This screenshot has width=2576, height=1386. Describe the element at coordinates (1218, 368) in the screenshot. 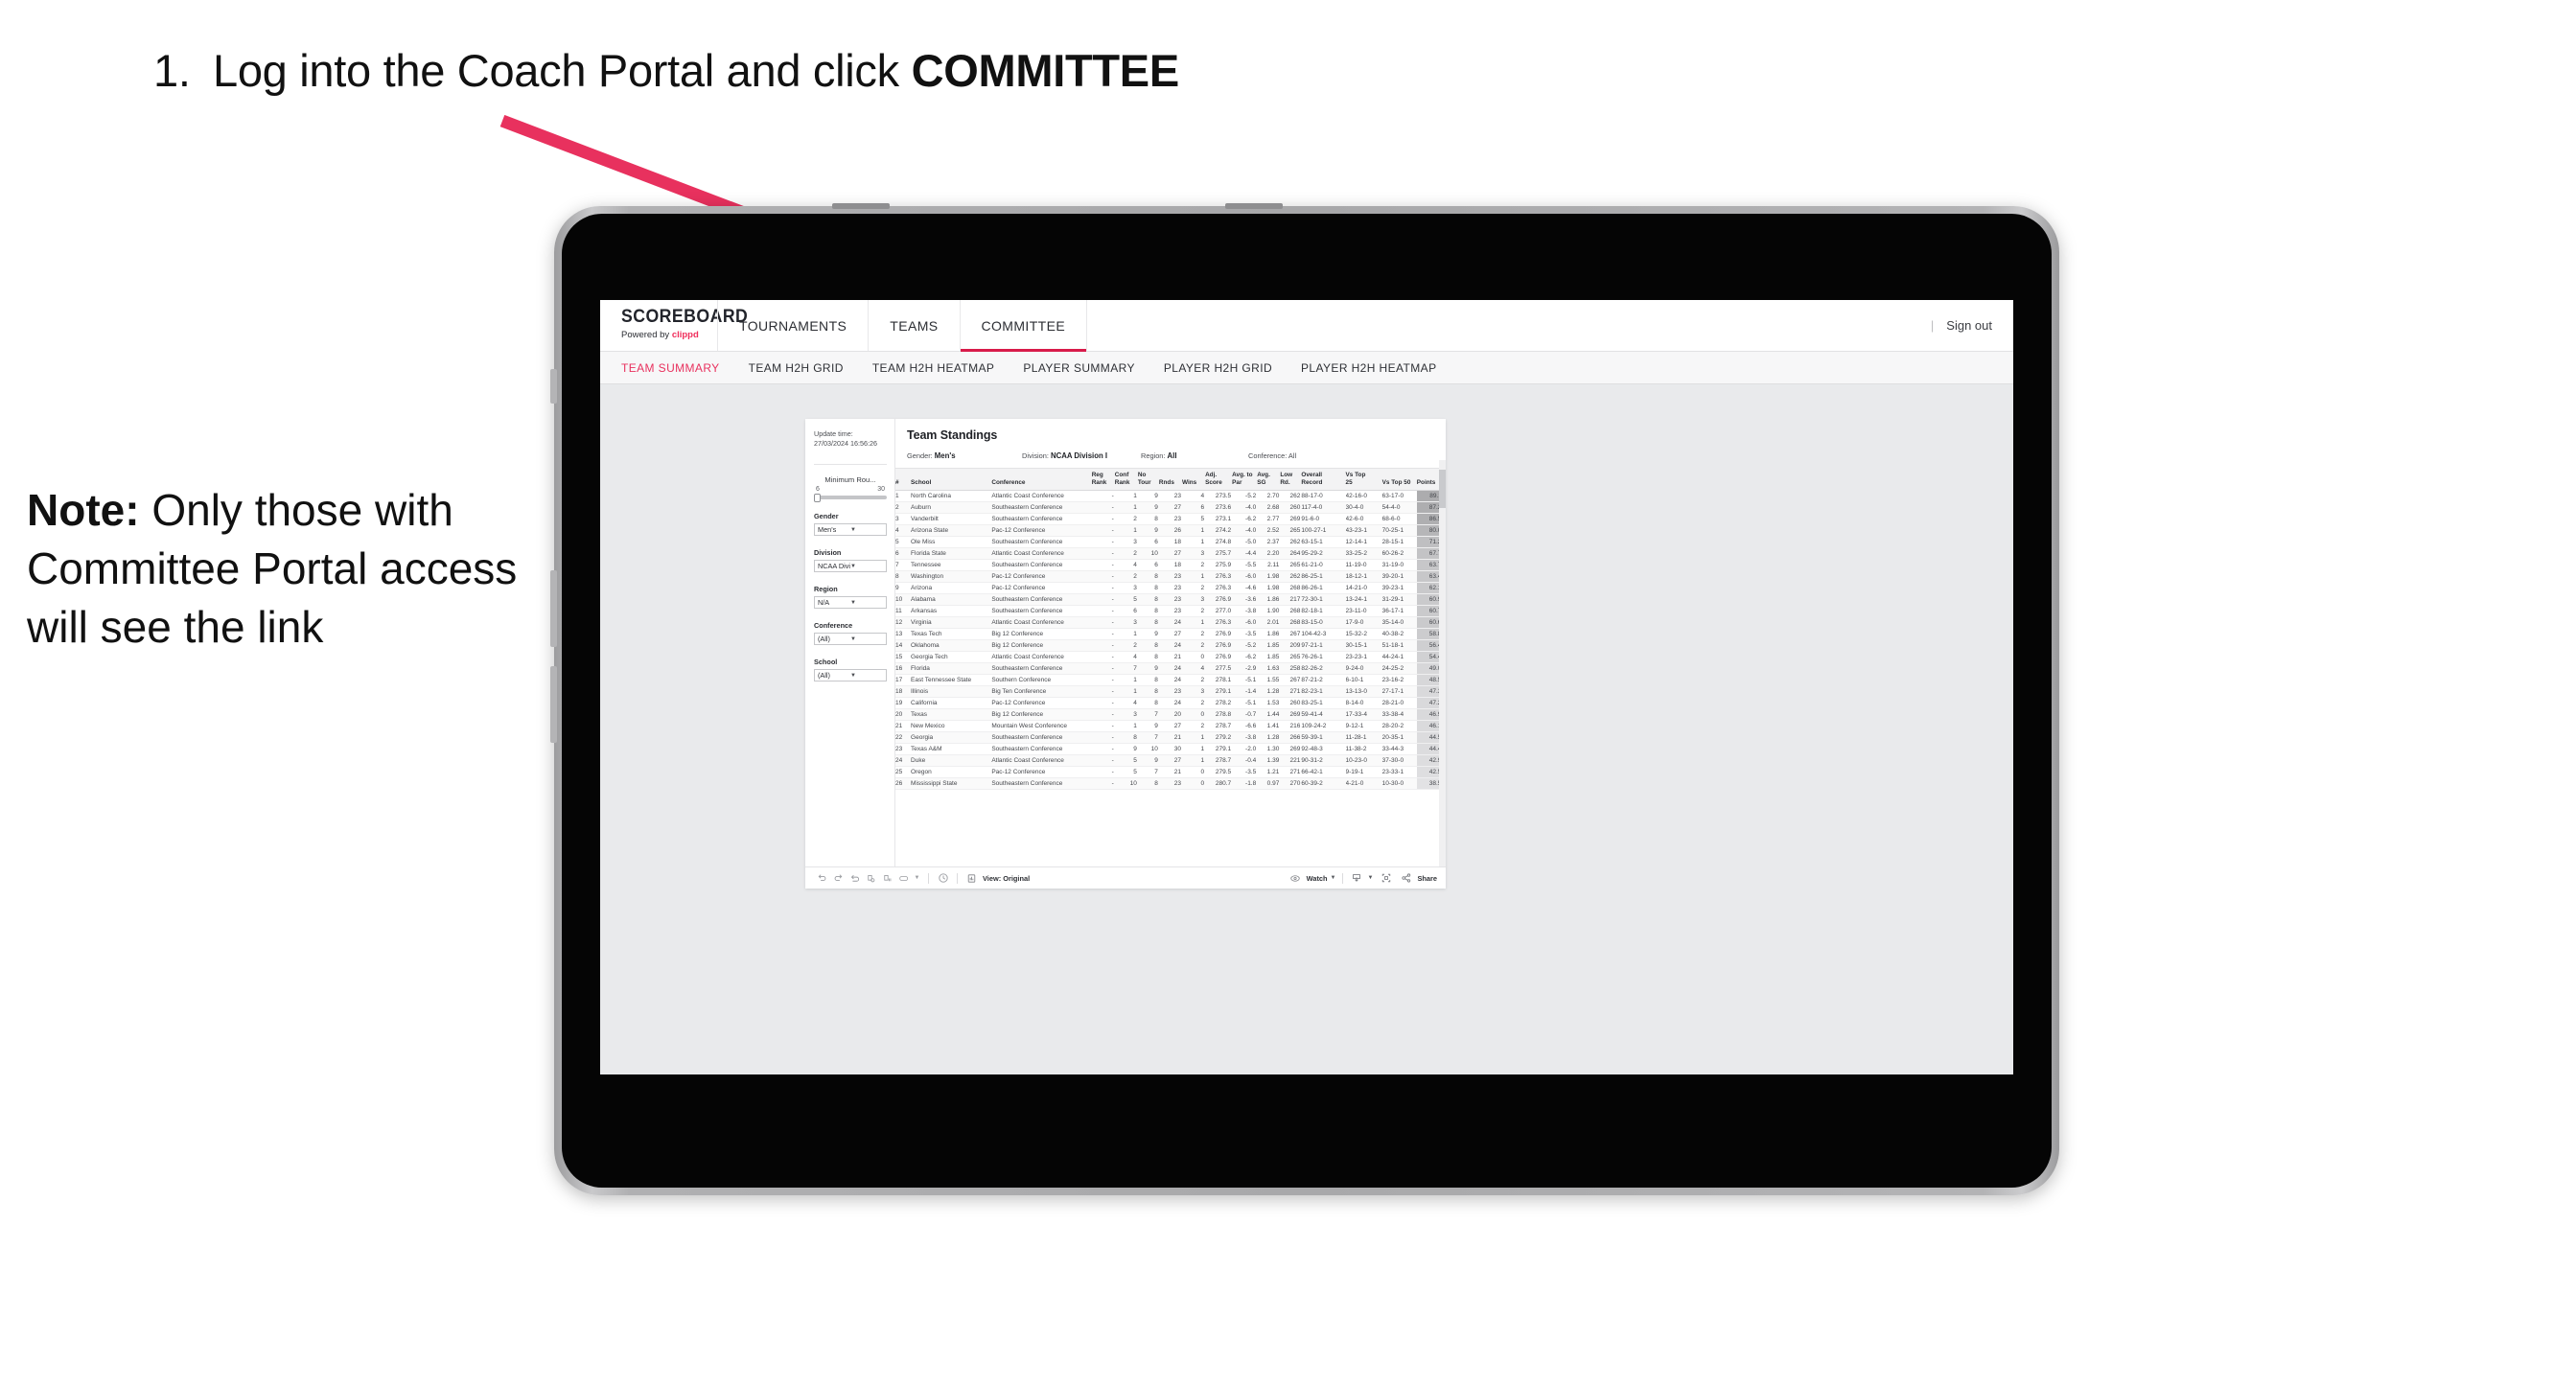

I see `sub-tab-player-h2h-grid: PLAYER H2H GRID` at that location.